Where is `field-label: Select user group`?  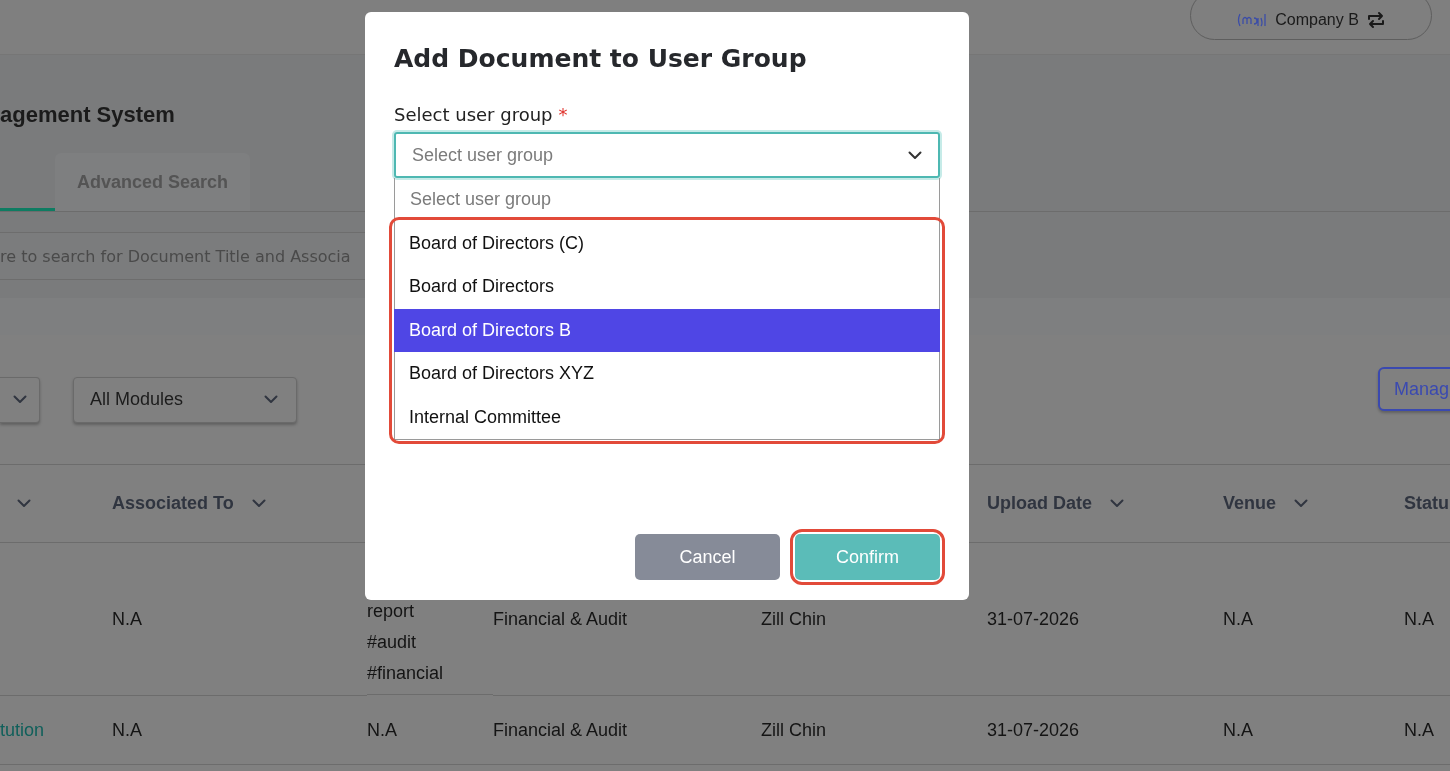 field-label: Select user group is located at coordinates (473, 115).